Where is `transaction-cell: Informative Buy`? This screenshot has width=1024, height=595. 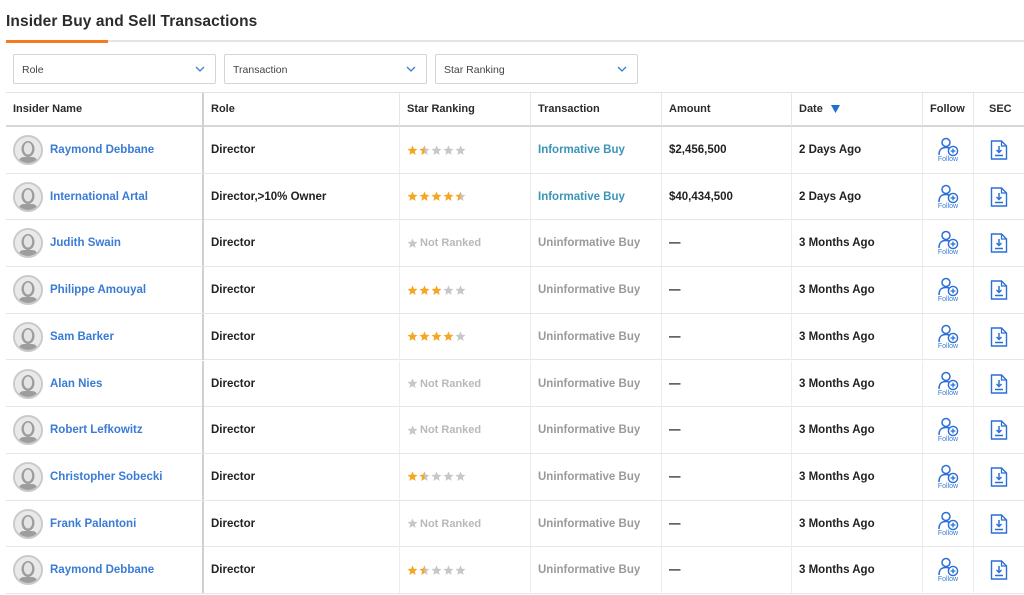 transaction-cell: Informative Buy is located at coordinates (595, 150).